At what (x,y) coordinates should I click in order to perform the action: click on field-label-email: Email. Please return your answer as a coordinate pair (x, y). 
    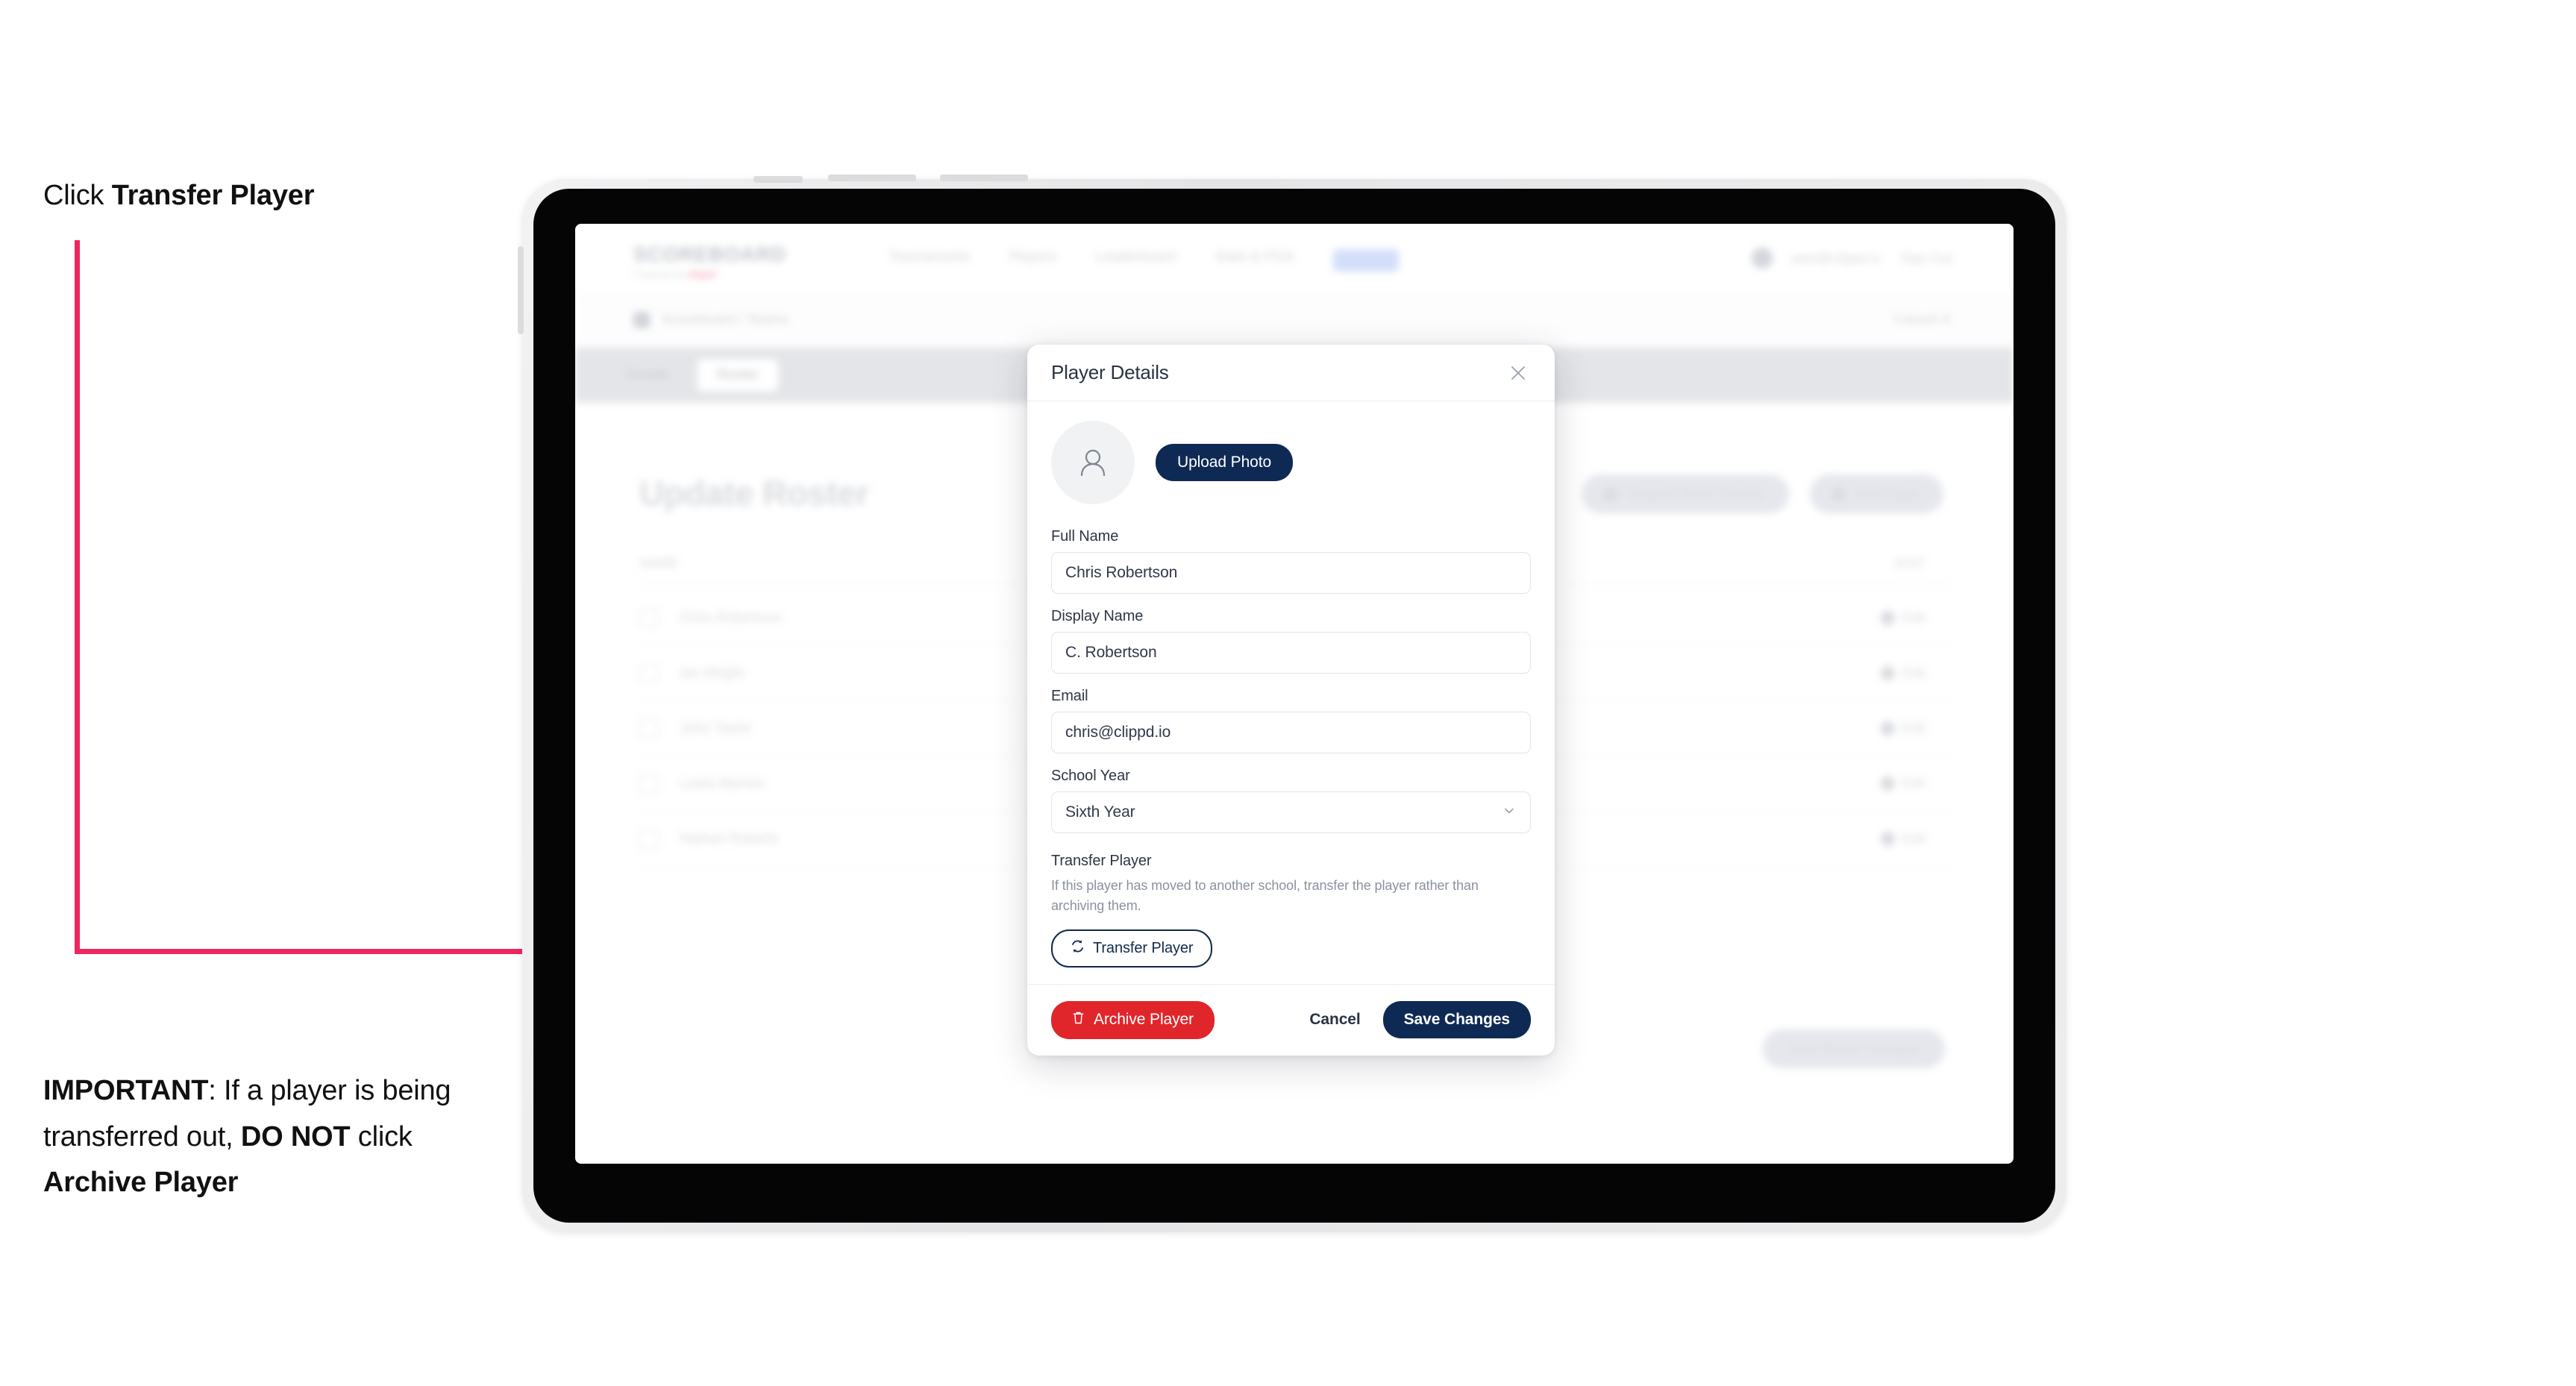
    Looking at the image, I should click on (1069, 696).